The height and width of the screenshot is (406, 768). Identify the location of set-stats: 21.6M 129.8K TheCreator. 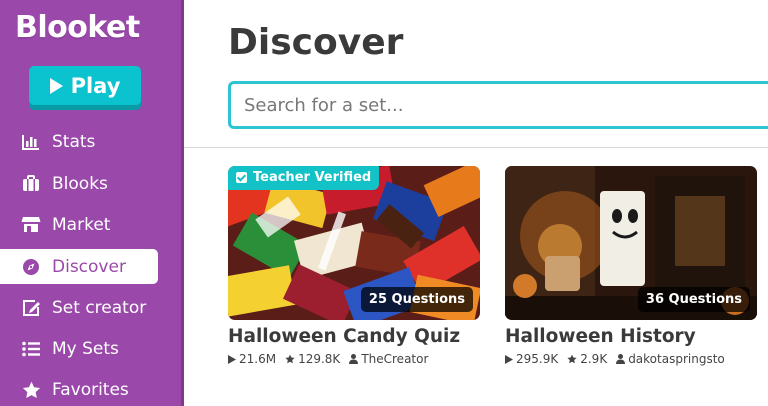
(354, 359).